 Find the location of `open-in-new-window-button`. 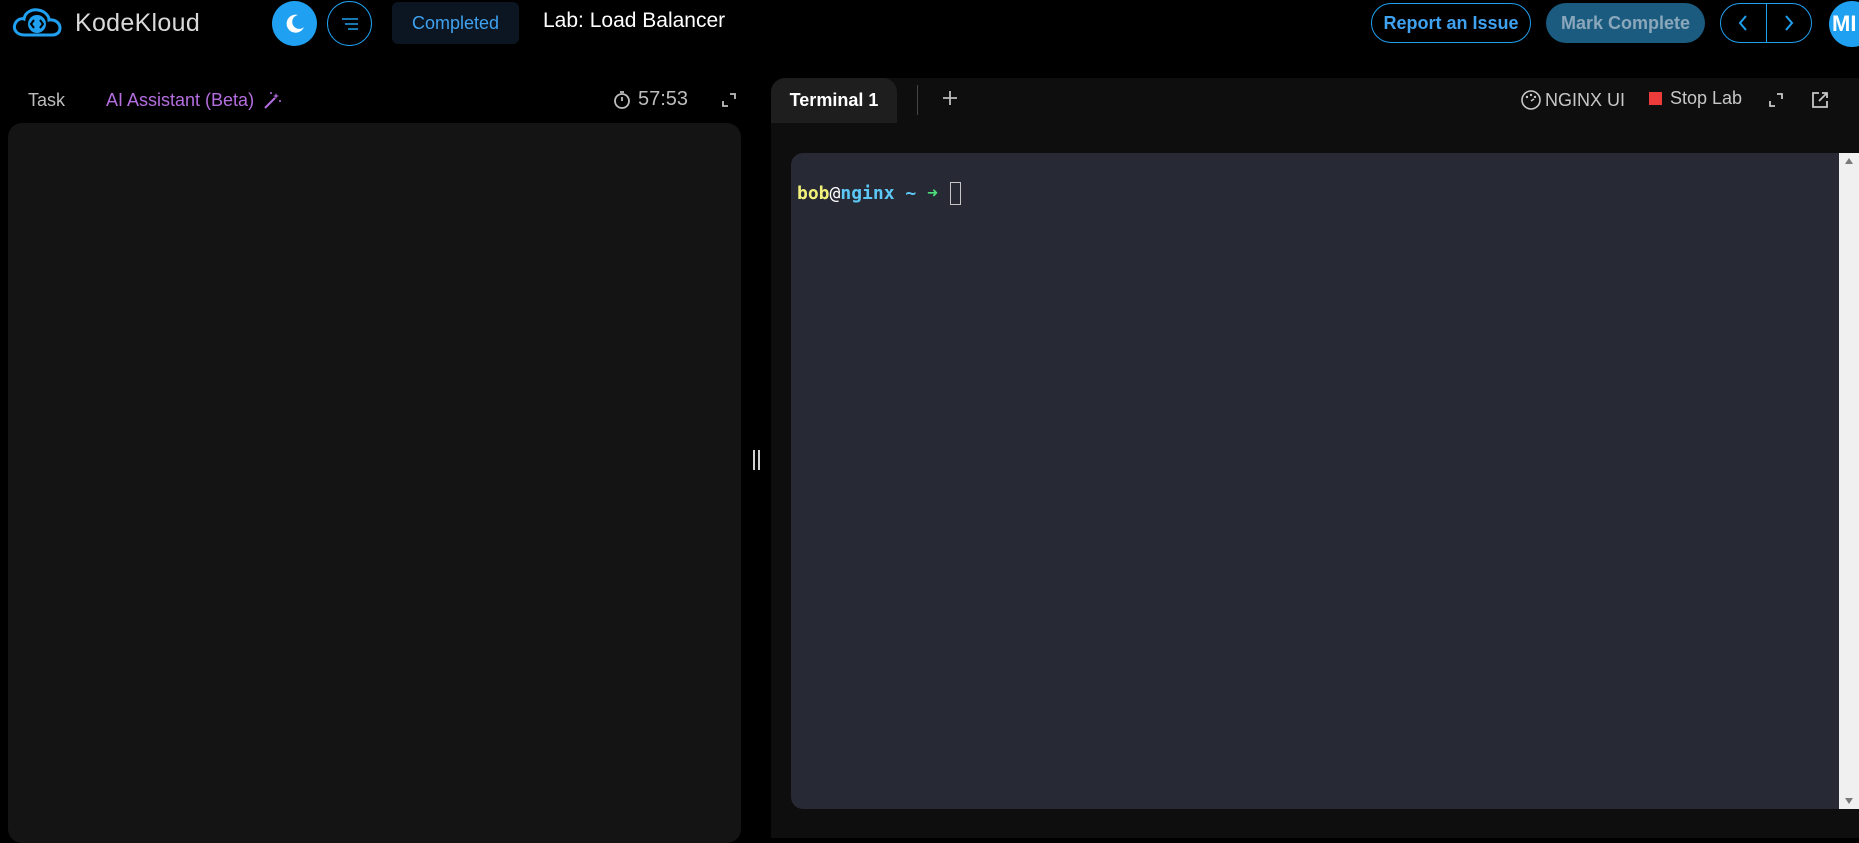

open-in-new-window-button is located at coordinates (1820, 102).